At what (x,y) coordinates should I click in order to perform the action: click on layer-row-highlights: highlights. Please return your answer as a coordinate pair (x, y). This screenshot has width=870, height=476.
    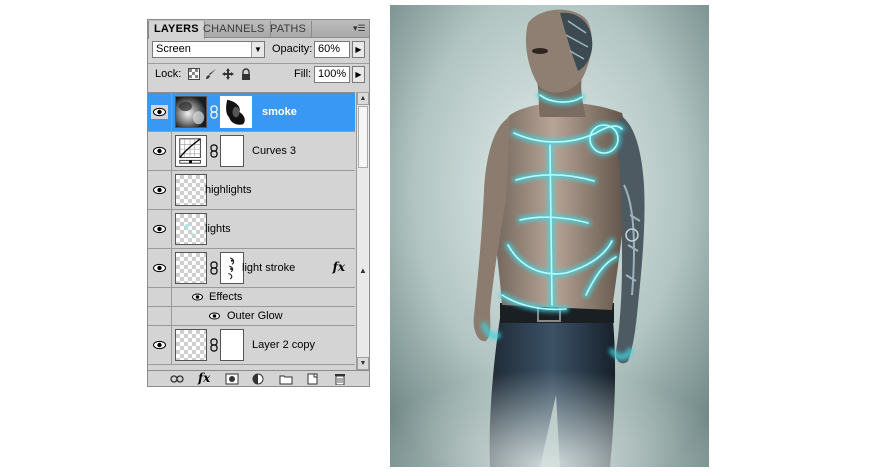
    Looking at the image, I should click on (251, 190).